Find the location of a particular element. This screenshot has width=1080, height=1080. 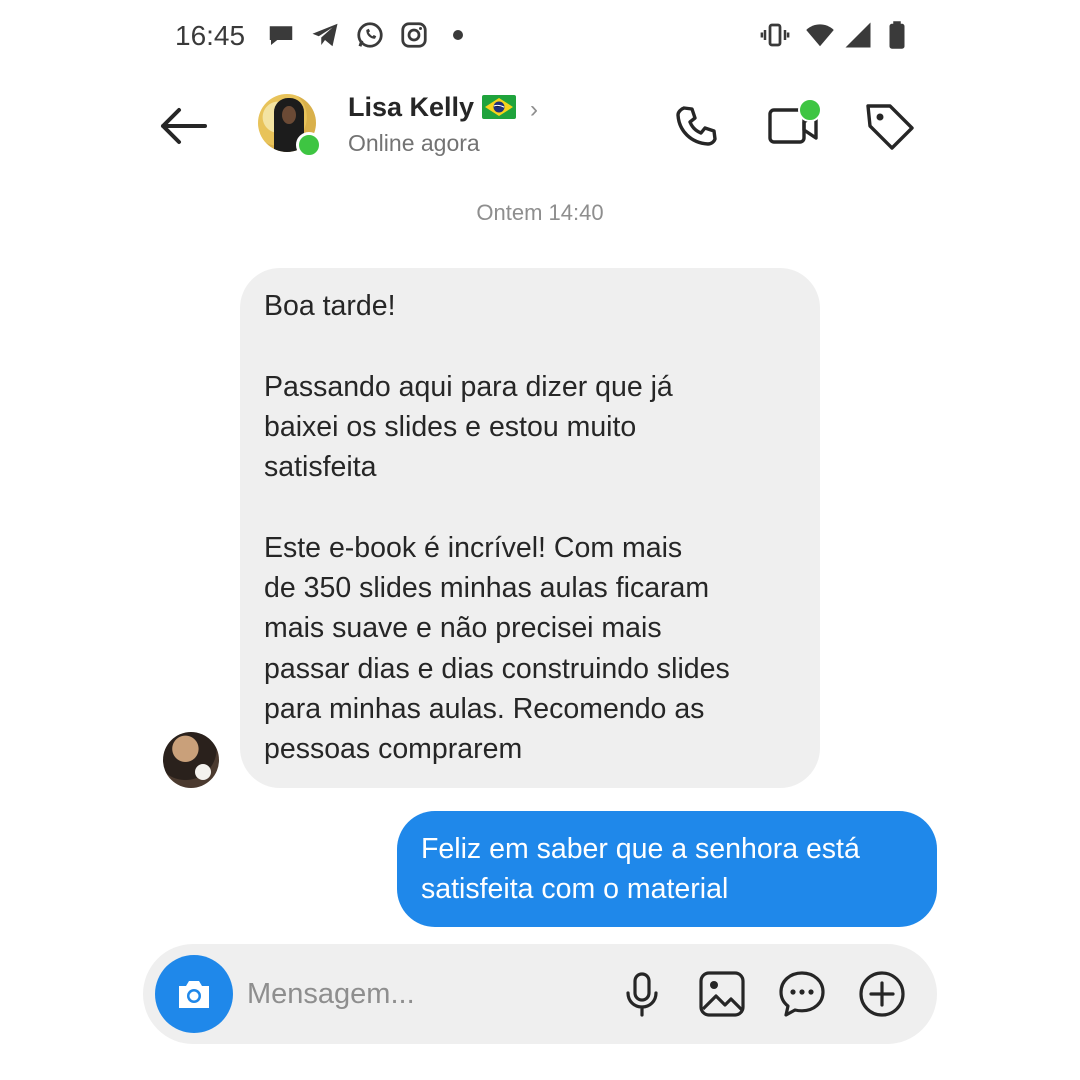

wifi-icon is located at coordinates (820, 35).